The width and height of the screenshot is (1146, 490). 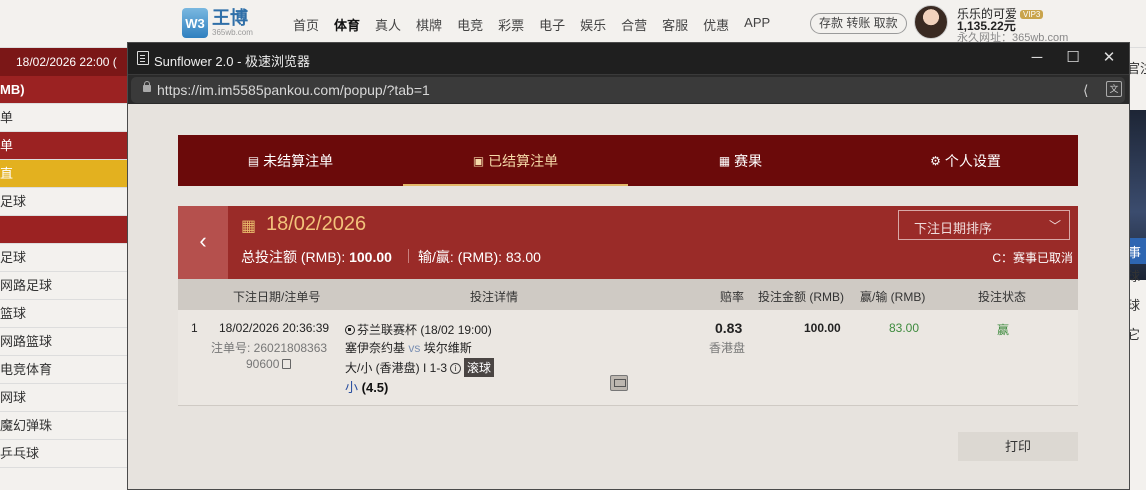 What do you see at coordinates (1002, 297) in the screenshot?
I see `column-header: 投注状态` at bounding box center [1002, 297].